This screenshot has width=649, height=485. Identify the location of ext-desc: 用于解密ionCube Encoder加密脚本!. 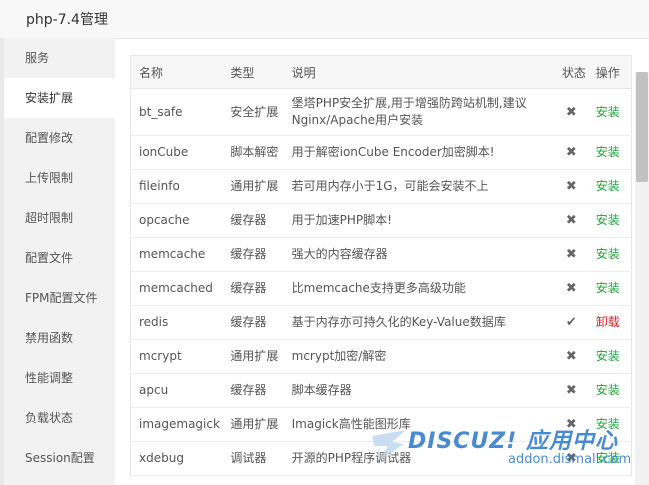
(418, 152).